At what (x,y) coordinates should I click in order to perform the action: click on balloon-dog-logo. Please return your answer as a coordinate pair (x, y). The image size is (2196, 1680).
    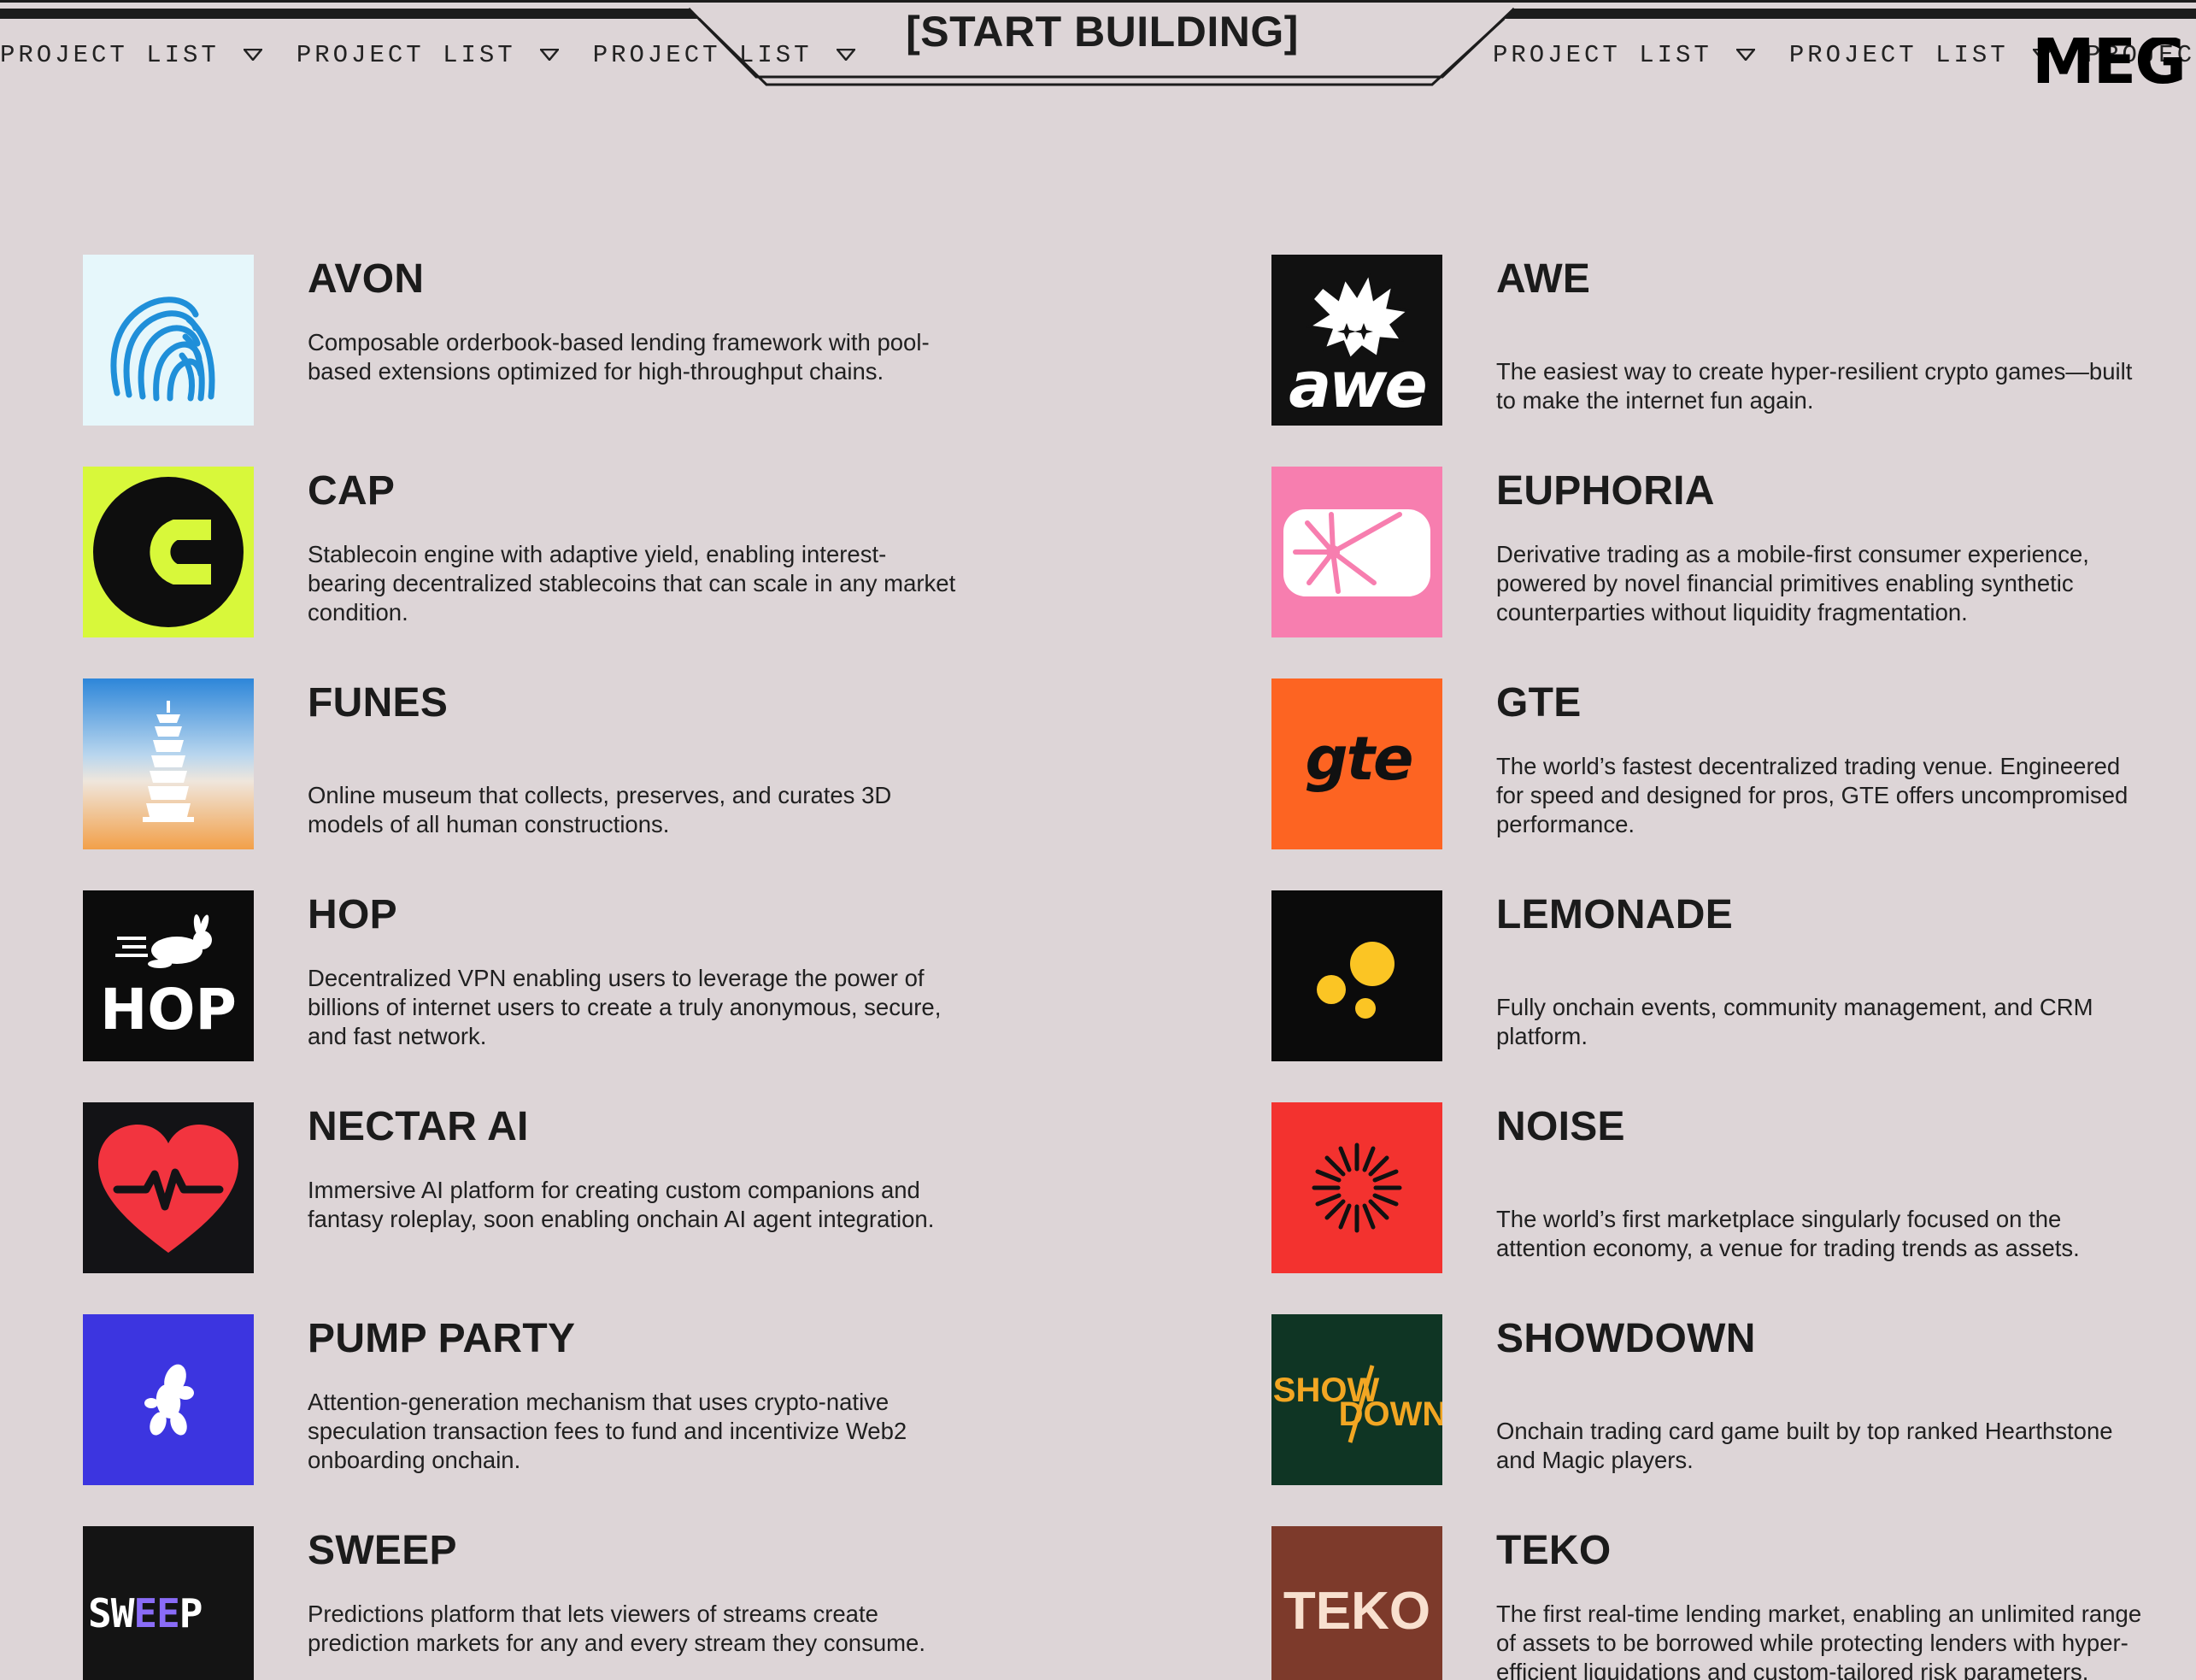
    Looking at the image, I should click on (168, 1399).